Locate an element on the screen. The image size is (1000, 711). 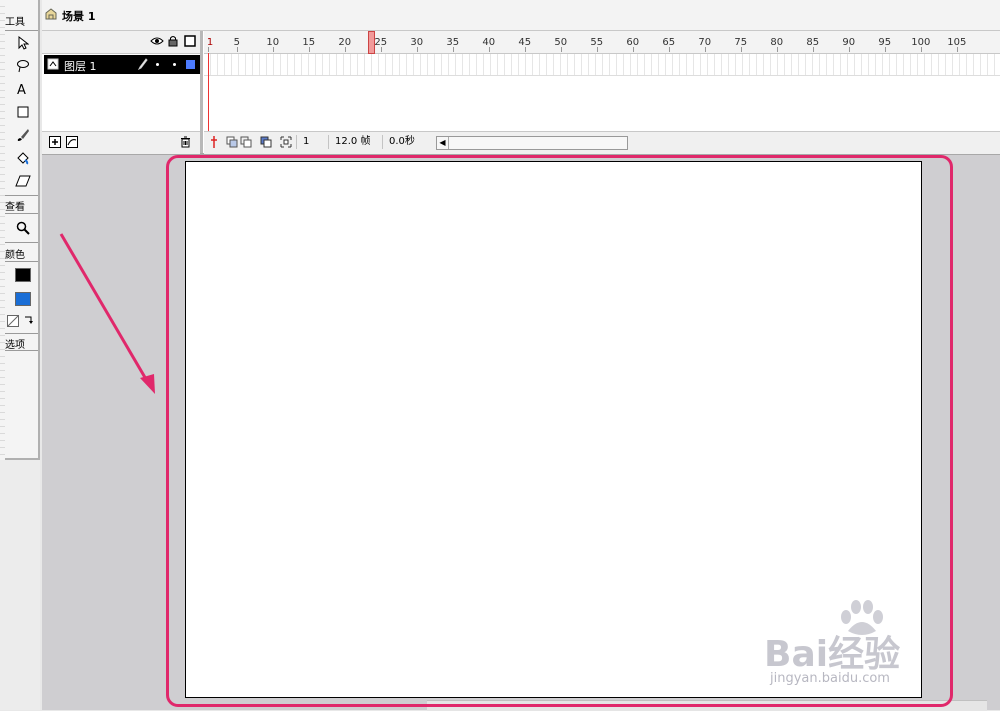
annotation-arrow-icon is located at coordinates (107, 313).